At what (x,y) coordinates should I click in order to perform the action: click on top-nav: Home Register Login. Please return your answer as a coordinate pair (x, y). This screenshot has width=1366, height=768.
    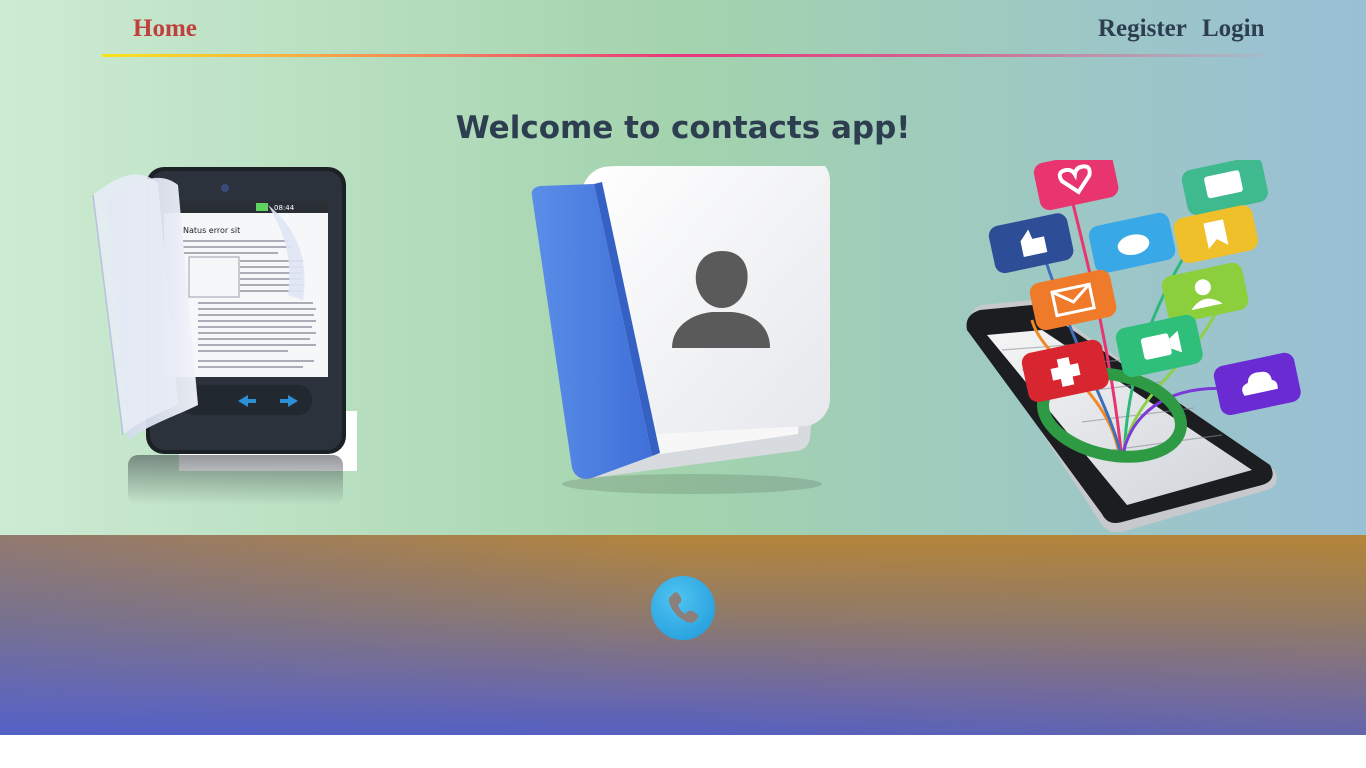
    Looking at the image, I should click on (683, 29).